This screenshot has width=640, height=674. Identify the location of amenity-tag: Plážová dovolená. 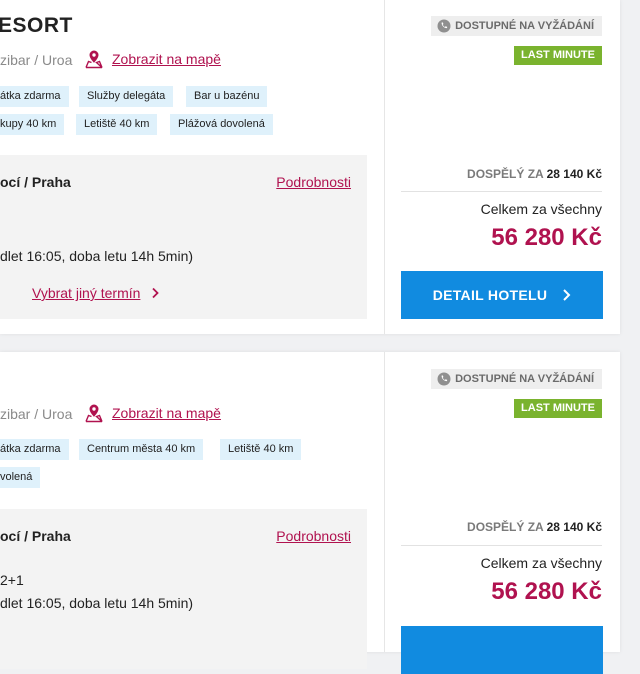
(221, 124).